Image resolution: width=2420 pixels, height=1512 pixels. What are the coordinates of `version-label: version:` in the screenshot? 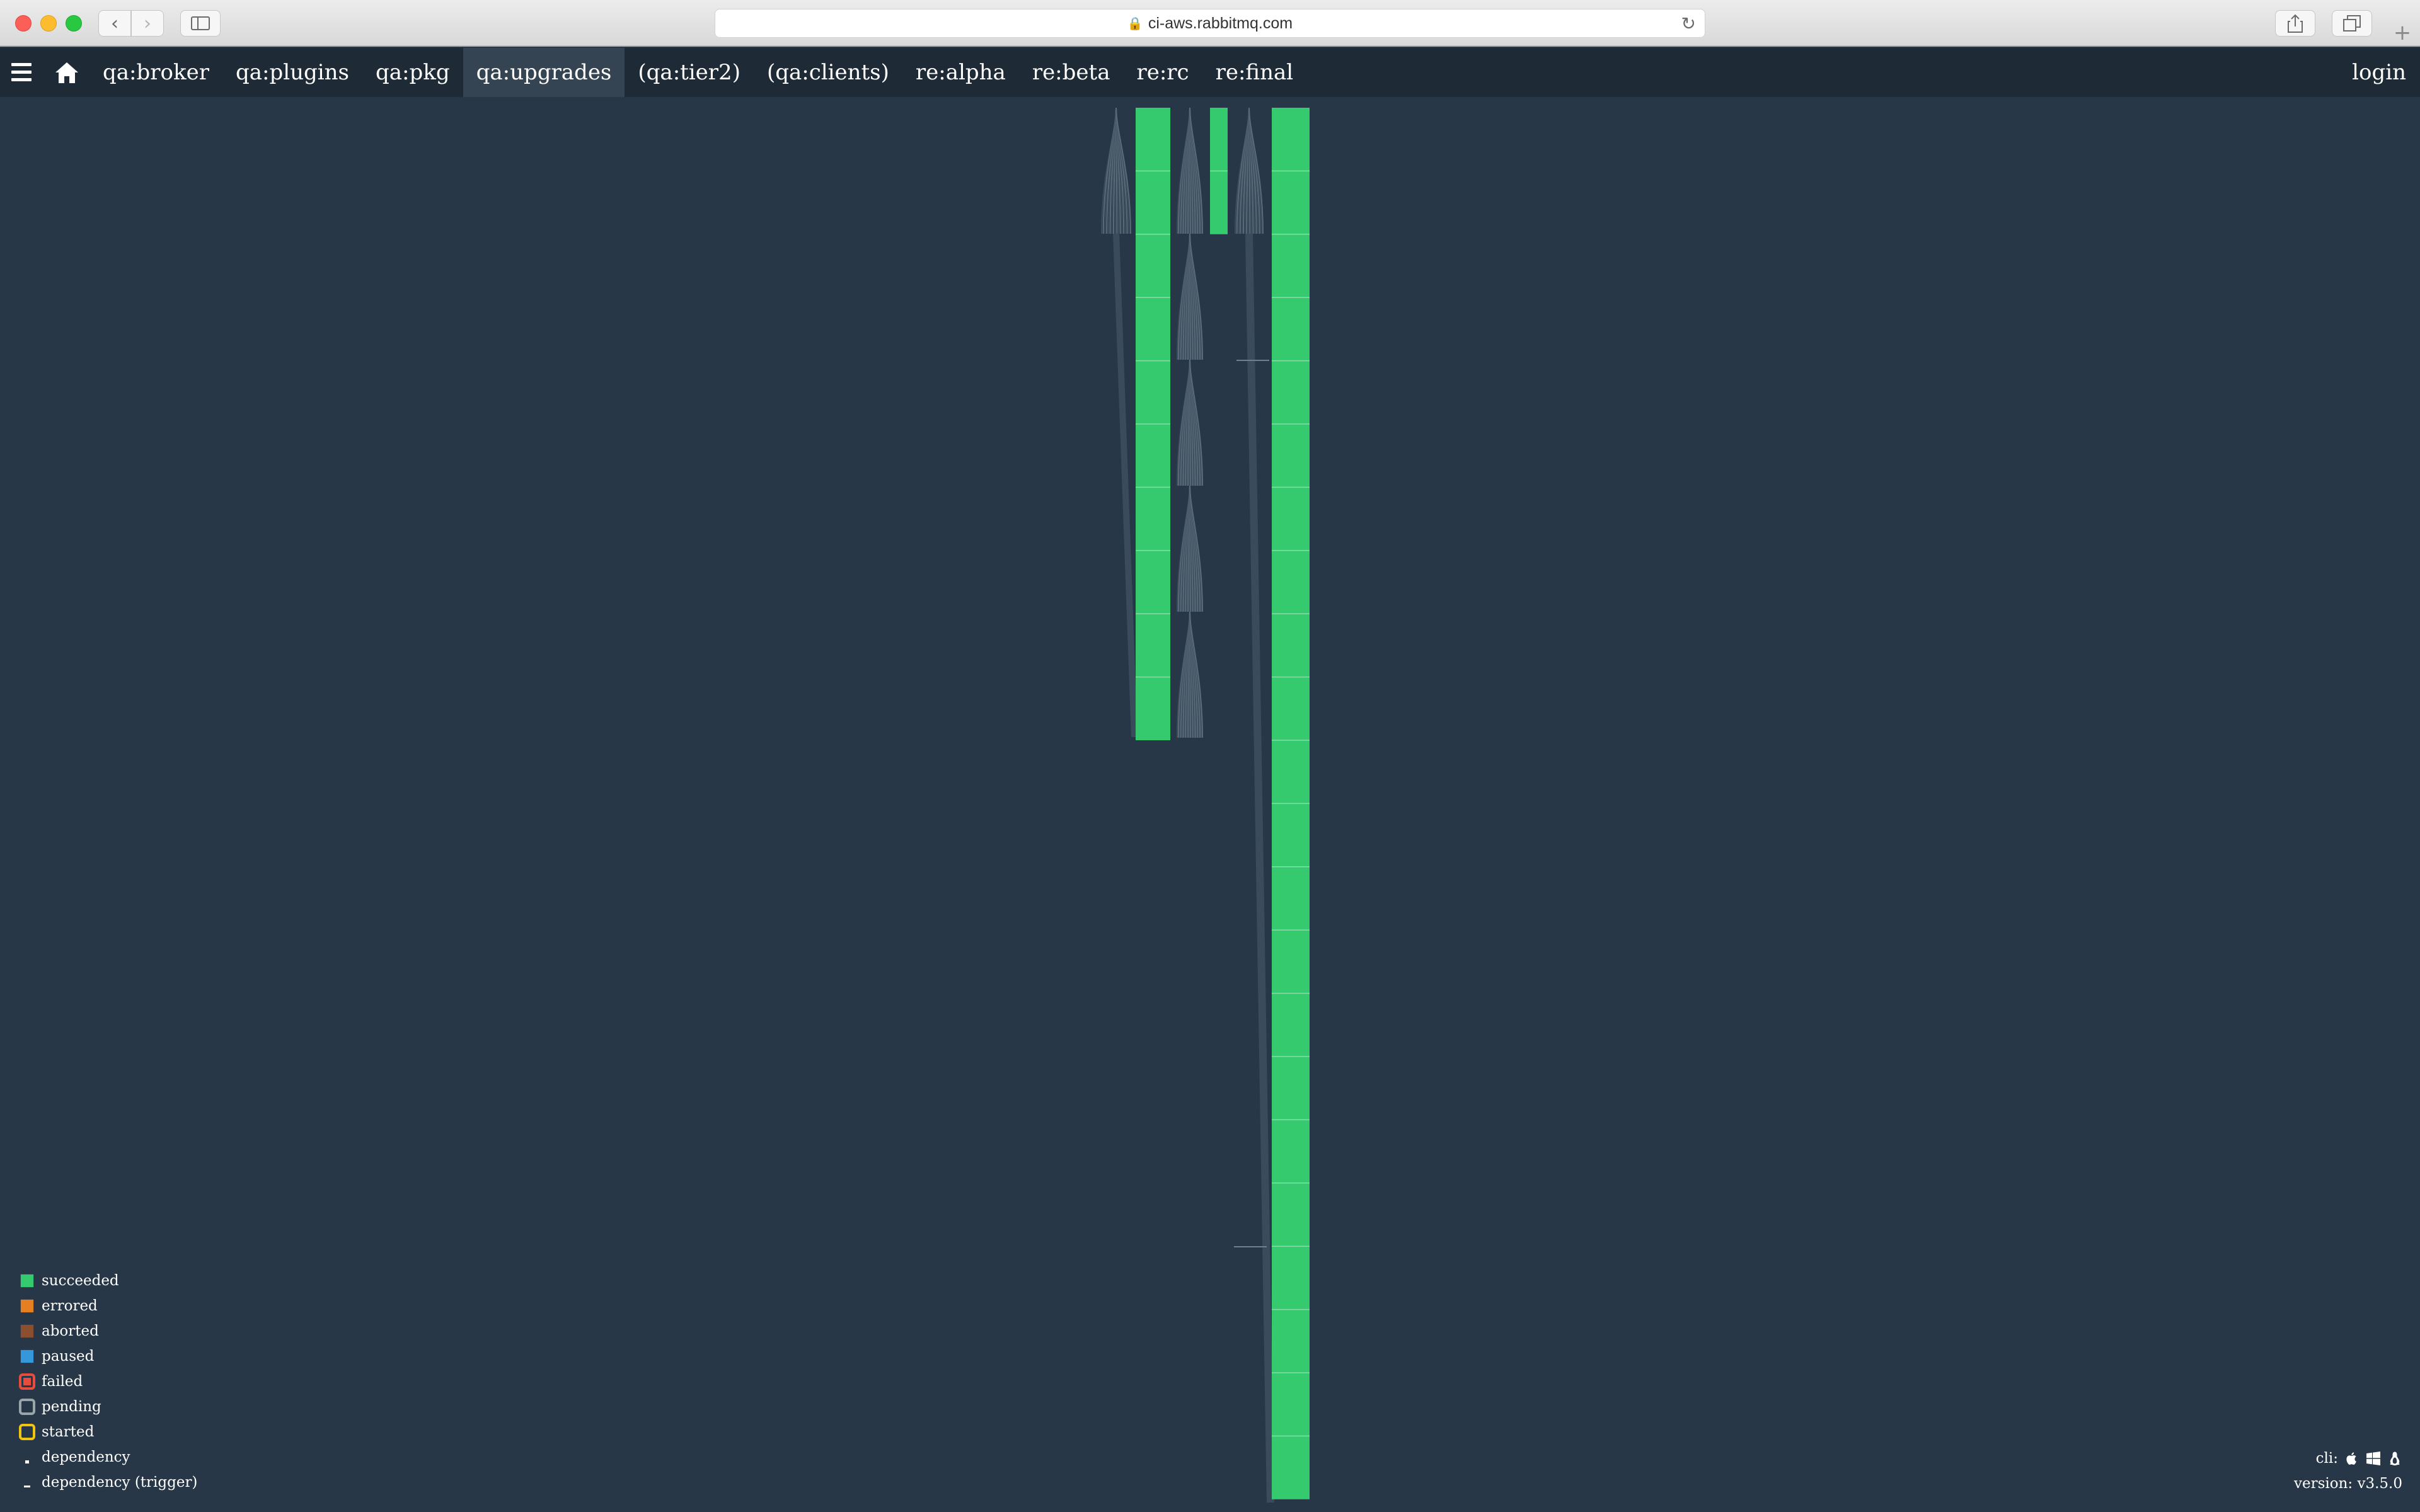 It's located at (2323, 1483).